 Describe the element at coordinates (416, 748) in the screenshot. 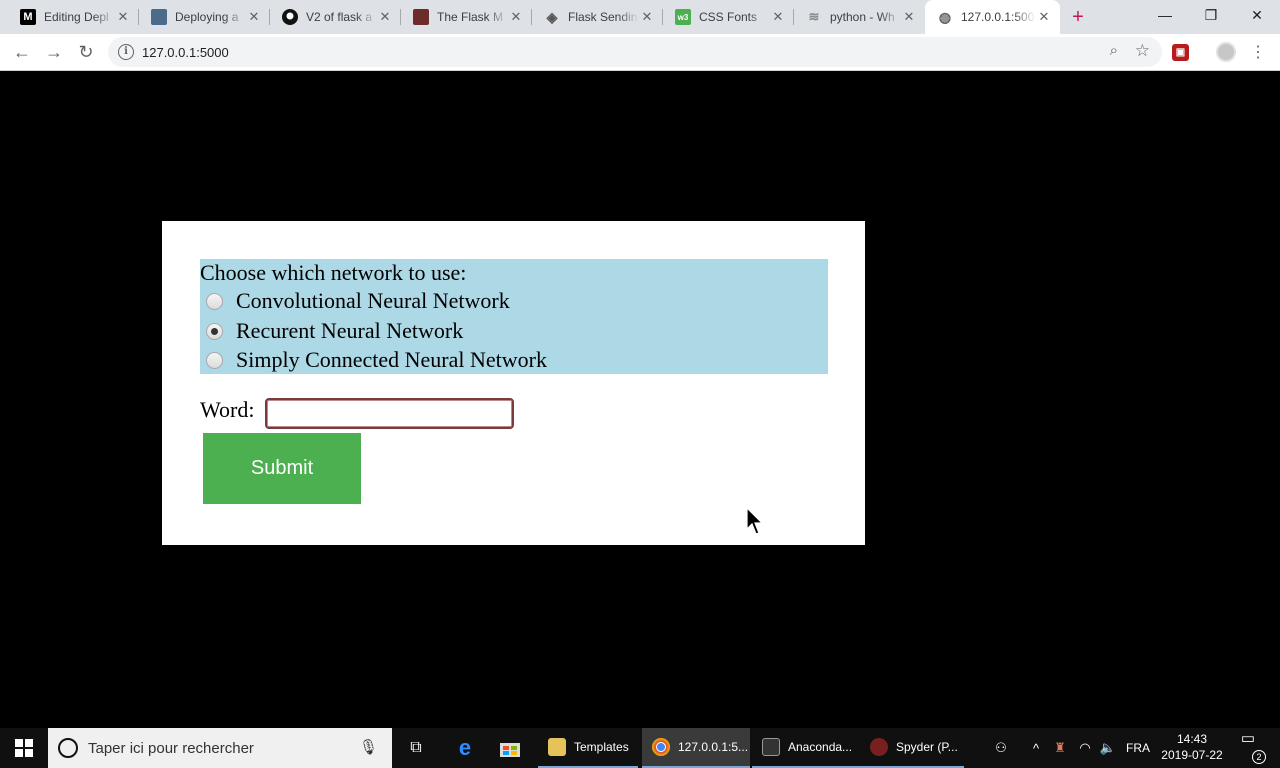

I see `task-view-icon: ⧉` at that location.